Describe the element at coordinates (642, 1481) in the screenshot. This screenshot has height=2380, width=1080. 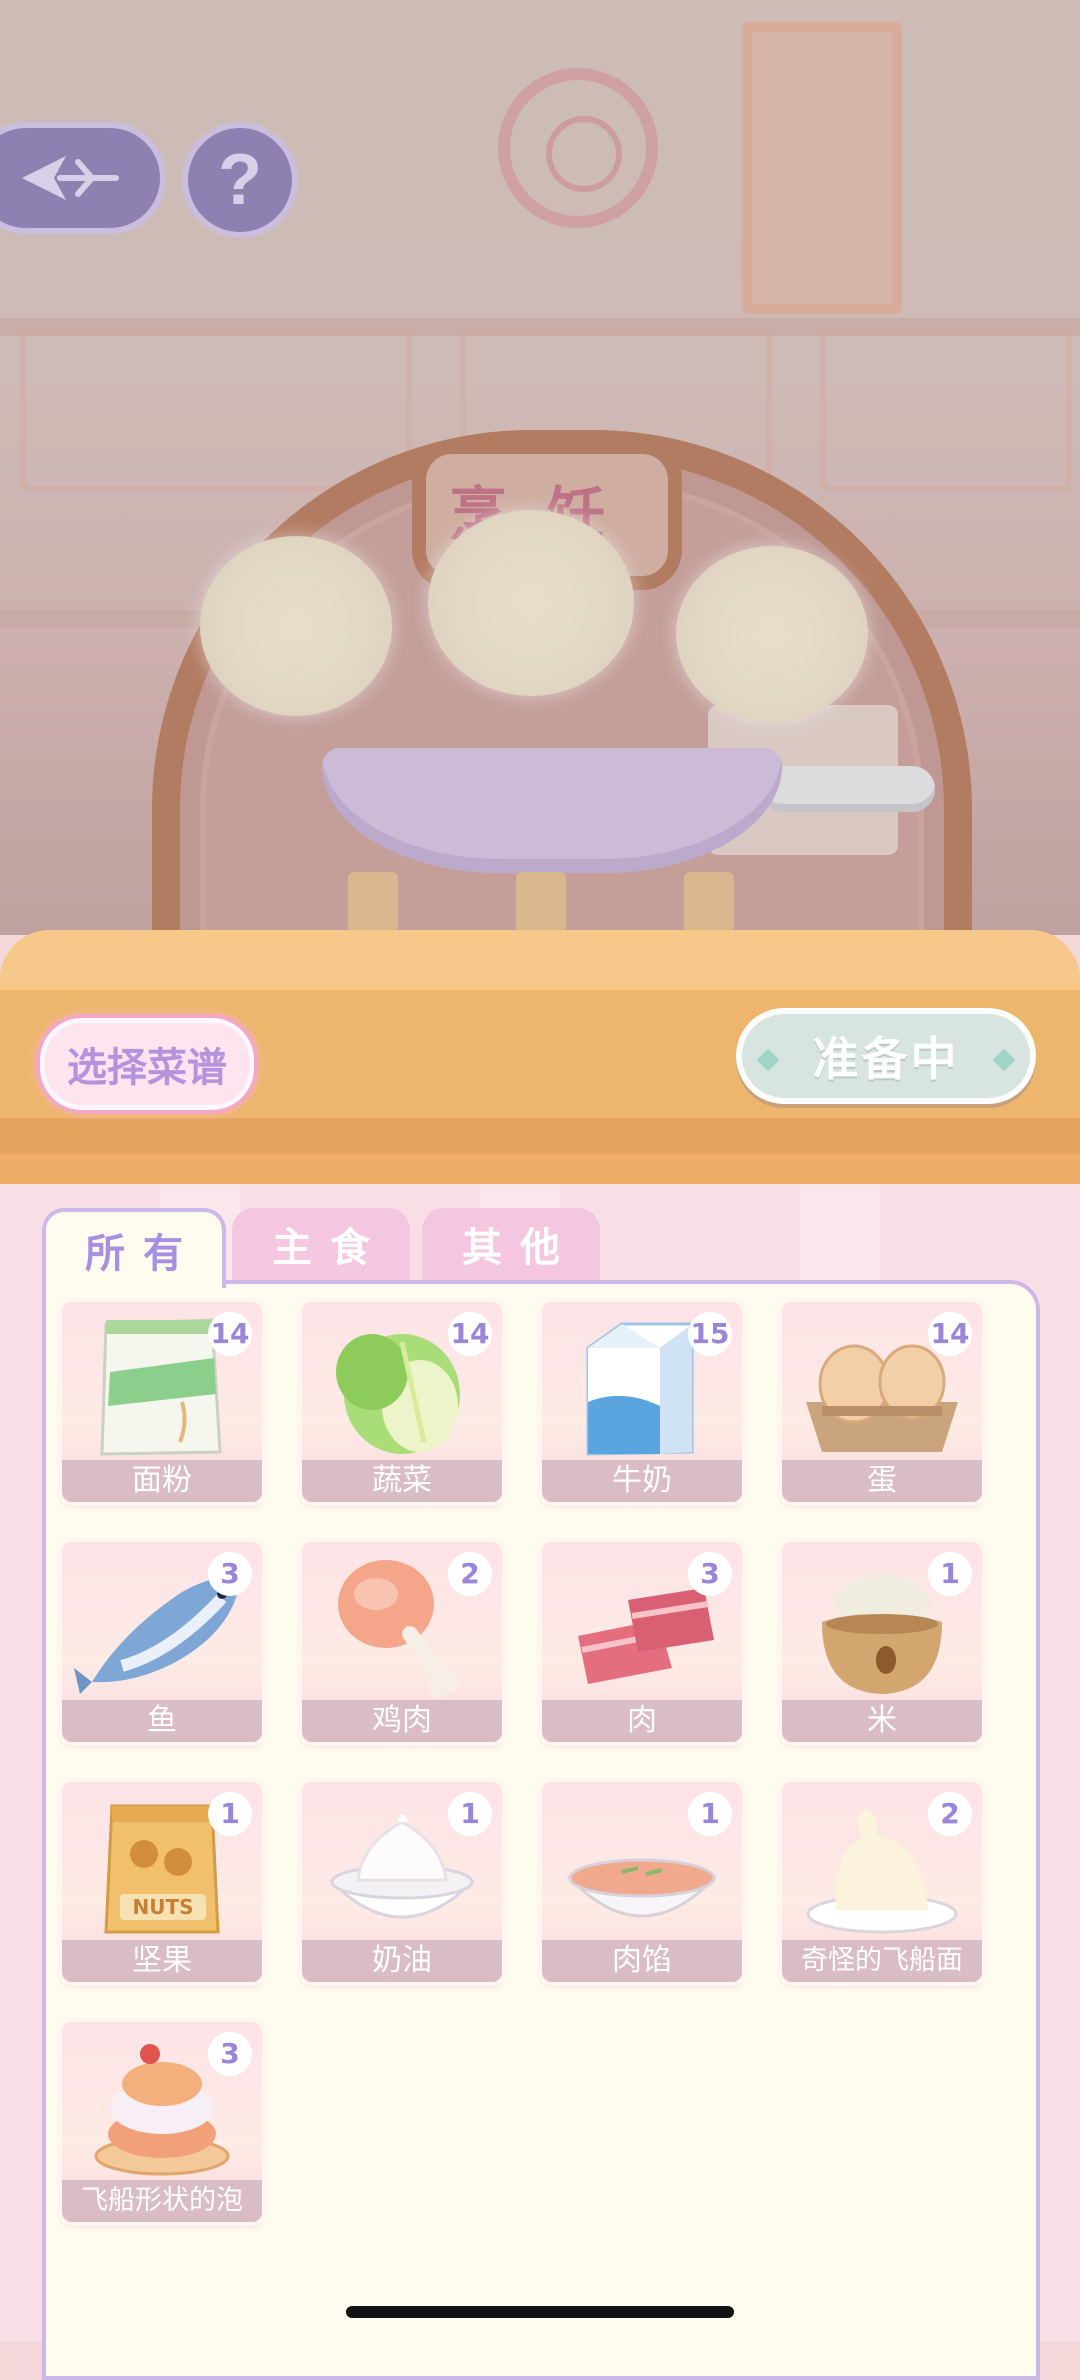
I see `item-name: 牛奶` at that location.